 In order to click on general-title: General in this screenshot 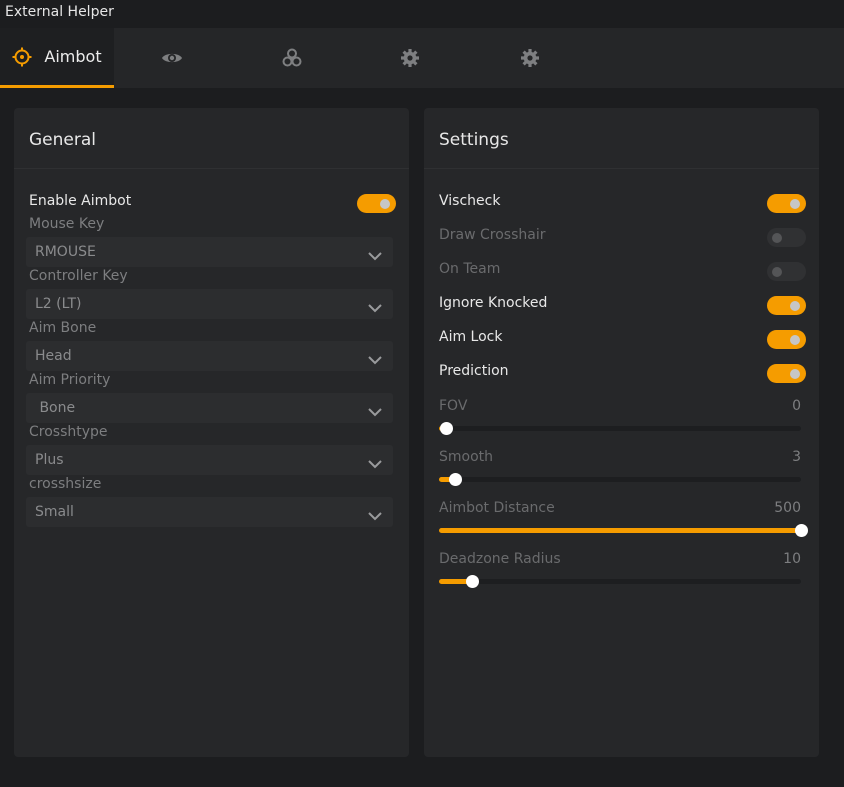, I will do `click(62, 140)`.